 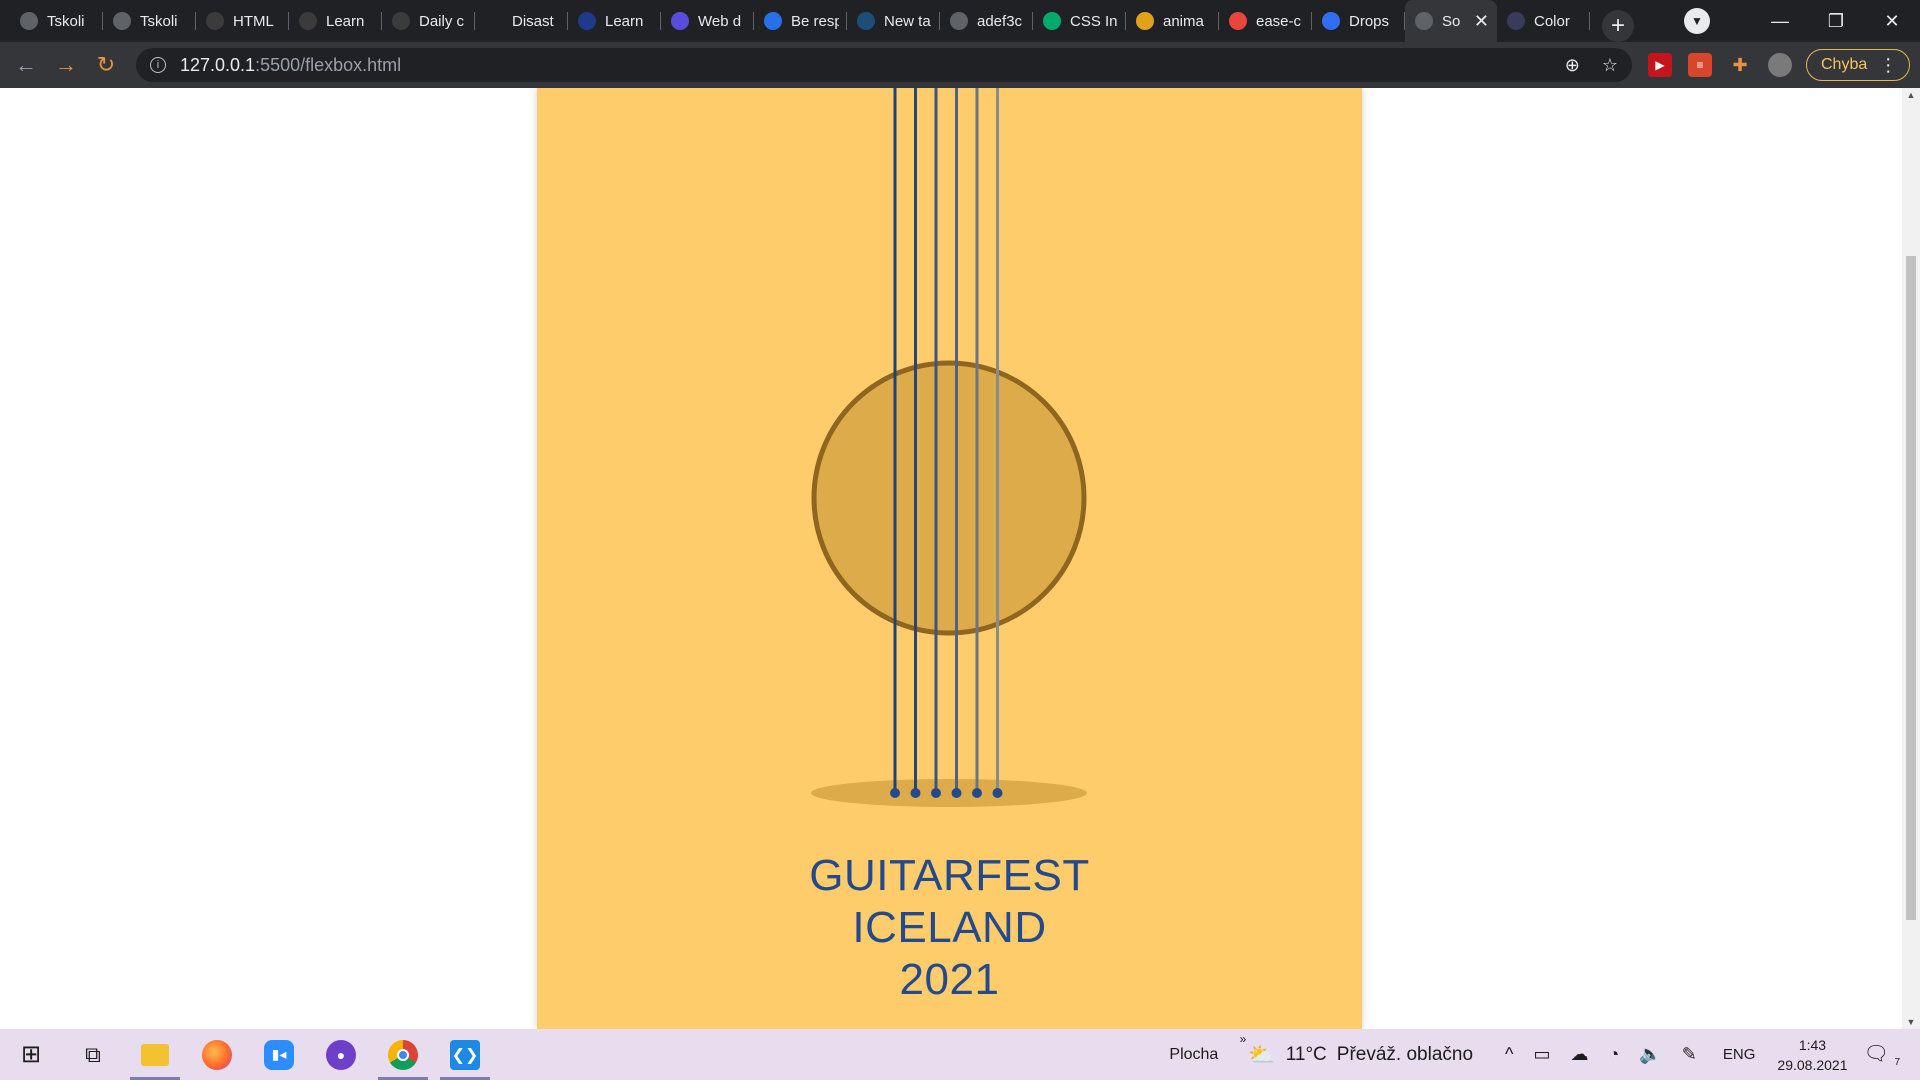 I want to click on chrome-icon, so click(x=1145, y=21).